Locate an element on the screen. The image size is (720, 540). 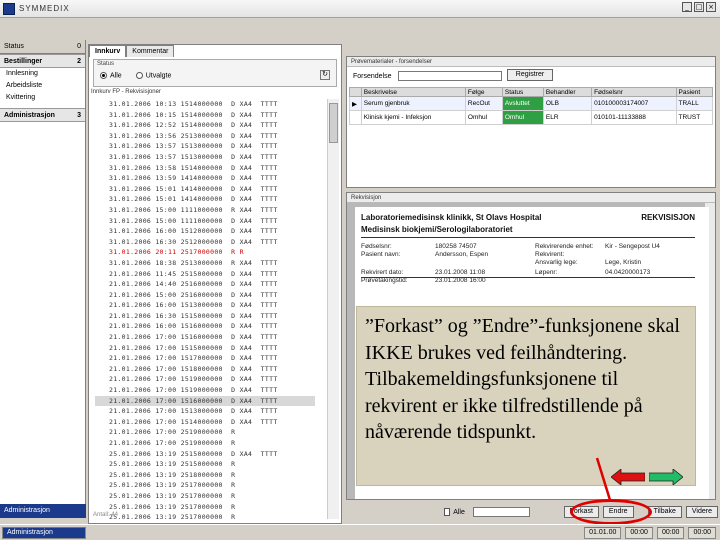
list-item: 25.01.2006 13:19 2518000000 R is located at coordinates (205, 475).